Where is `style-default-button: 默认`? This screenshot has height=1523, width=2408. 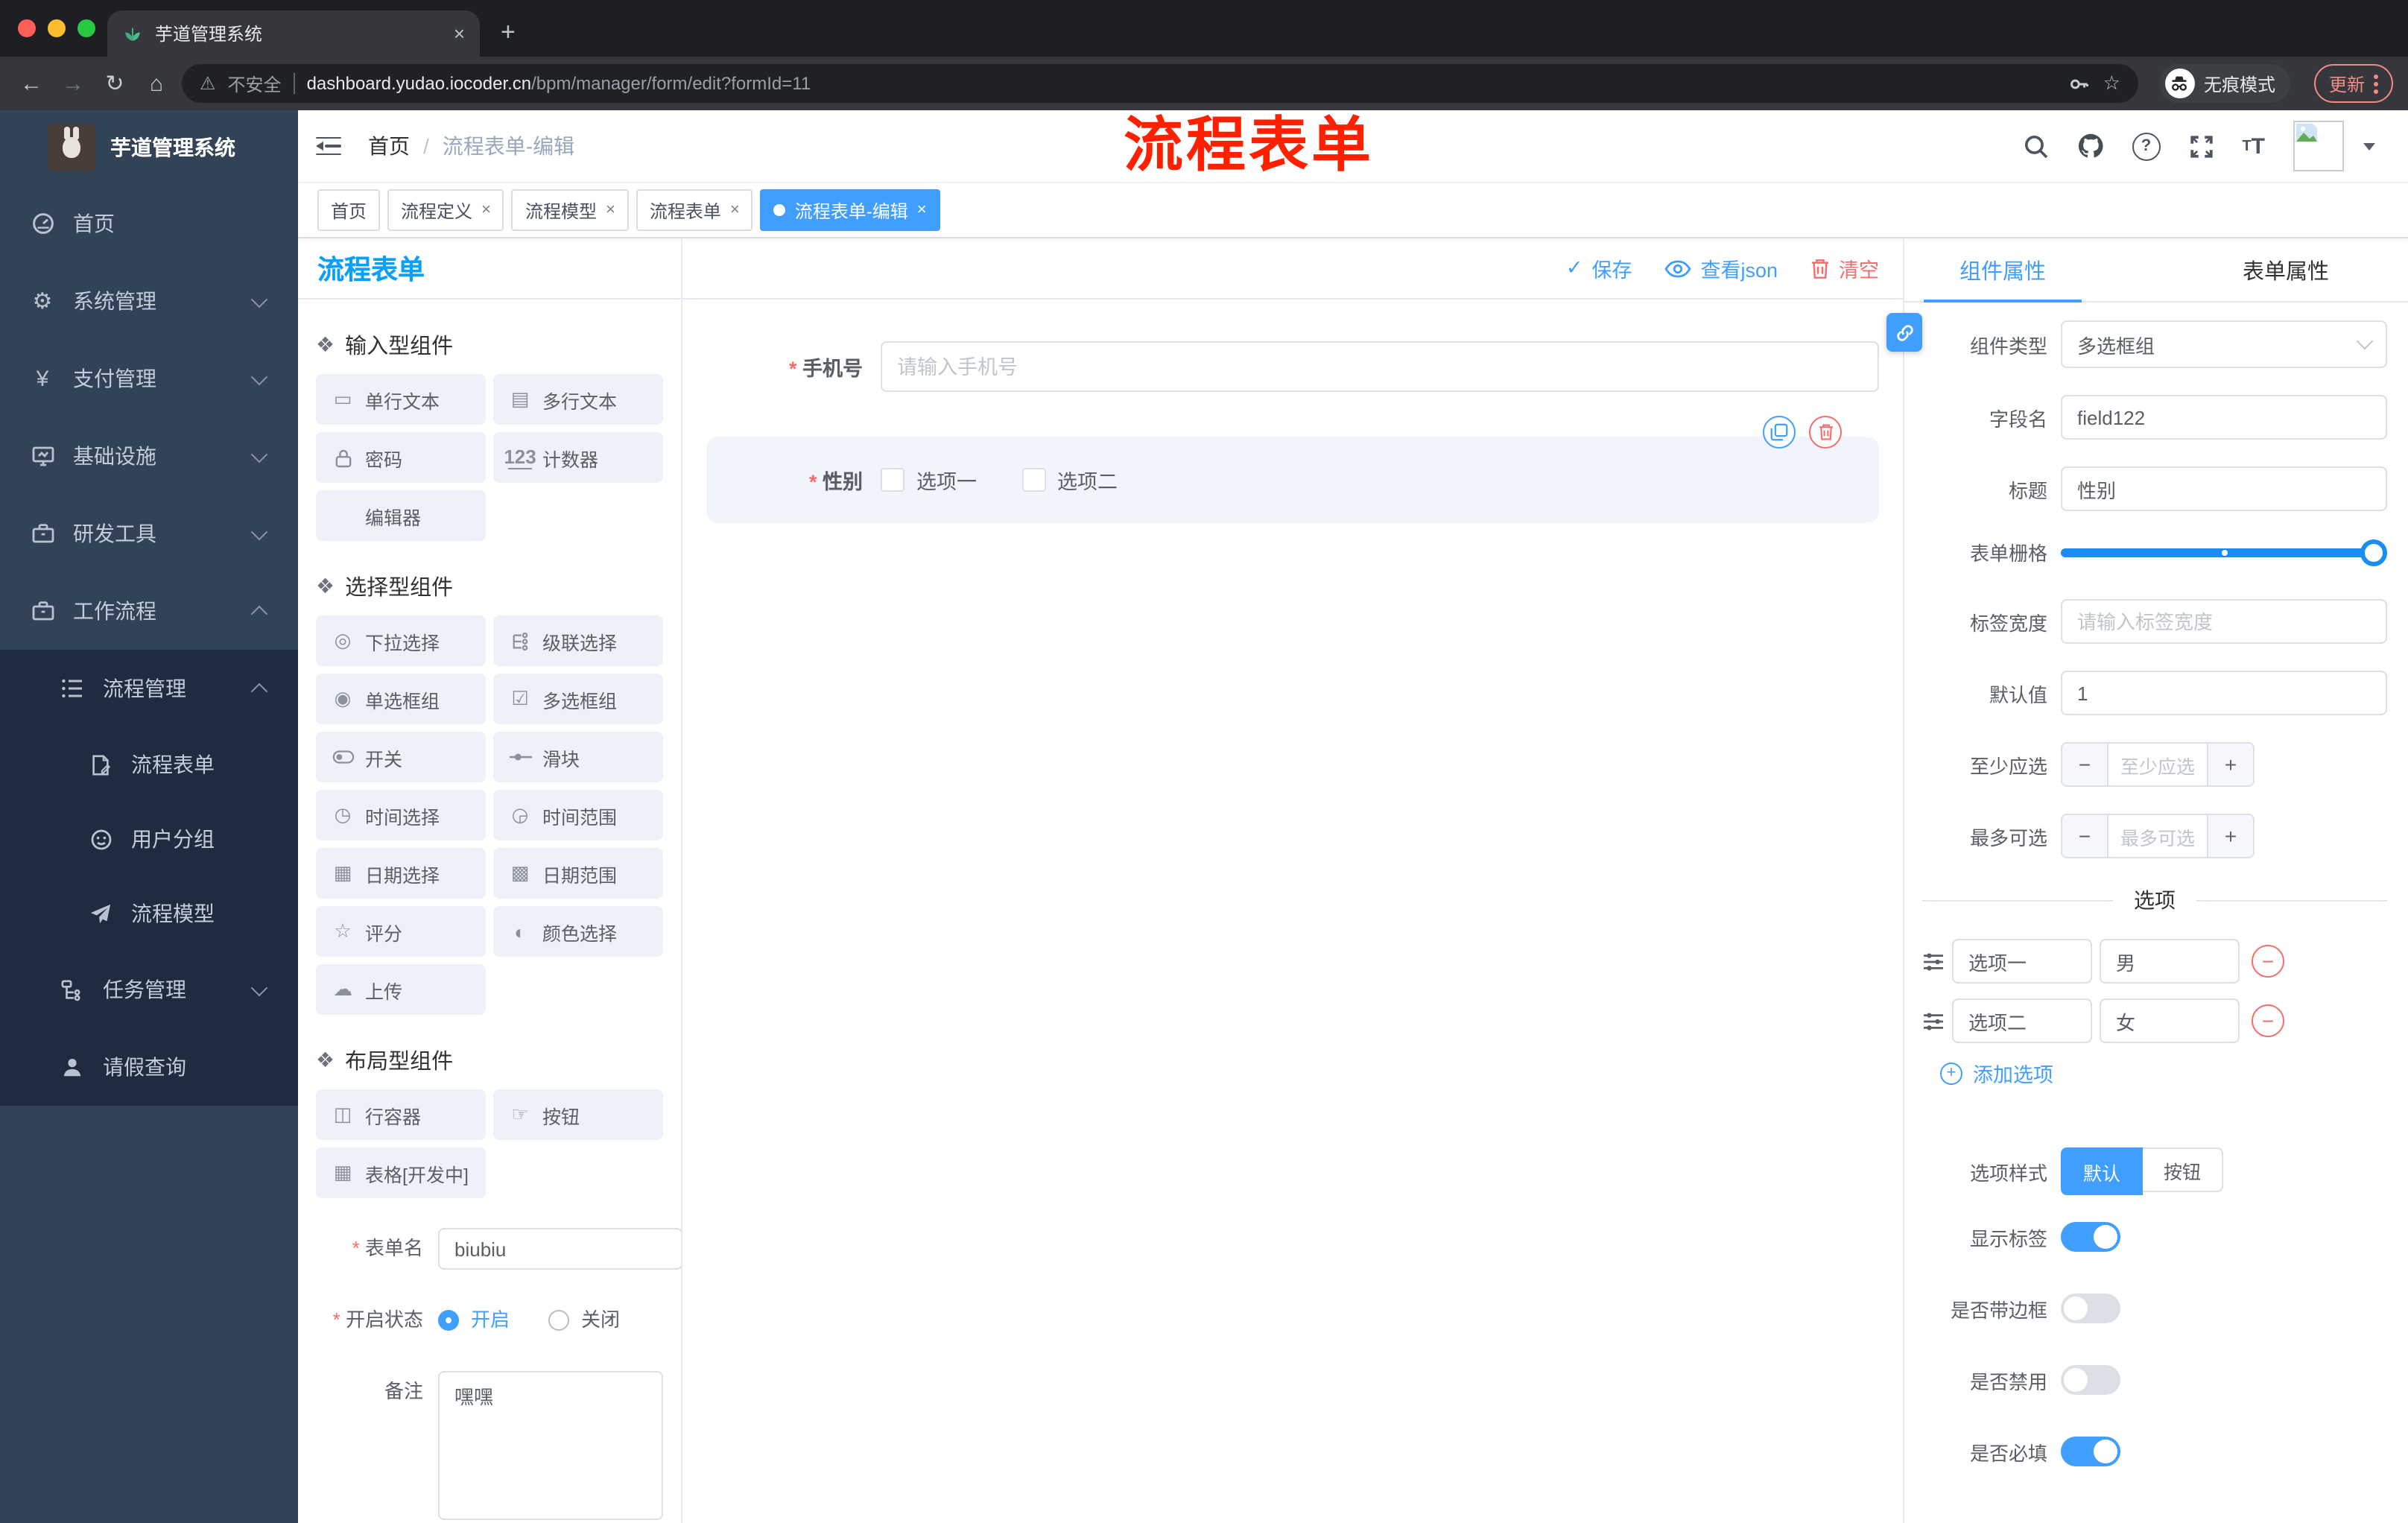 style-default-button: 默认 is located at coordinates (2102, 1171).